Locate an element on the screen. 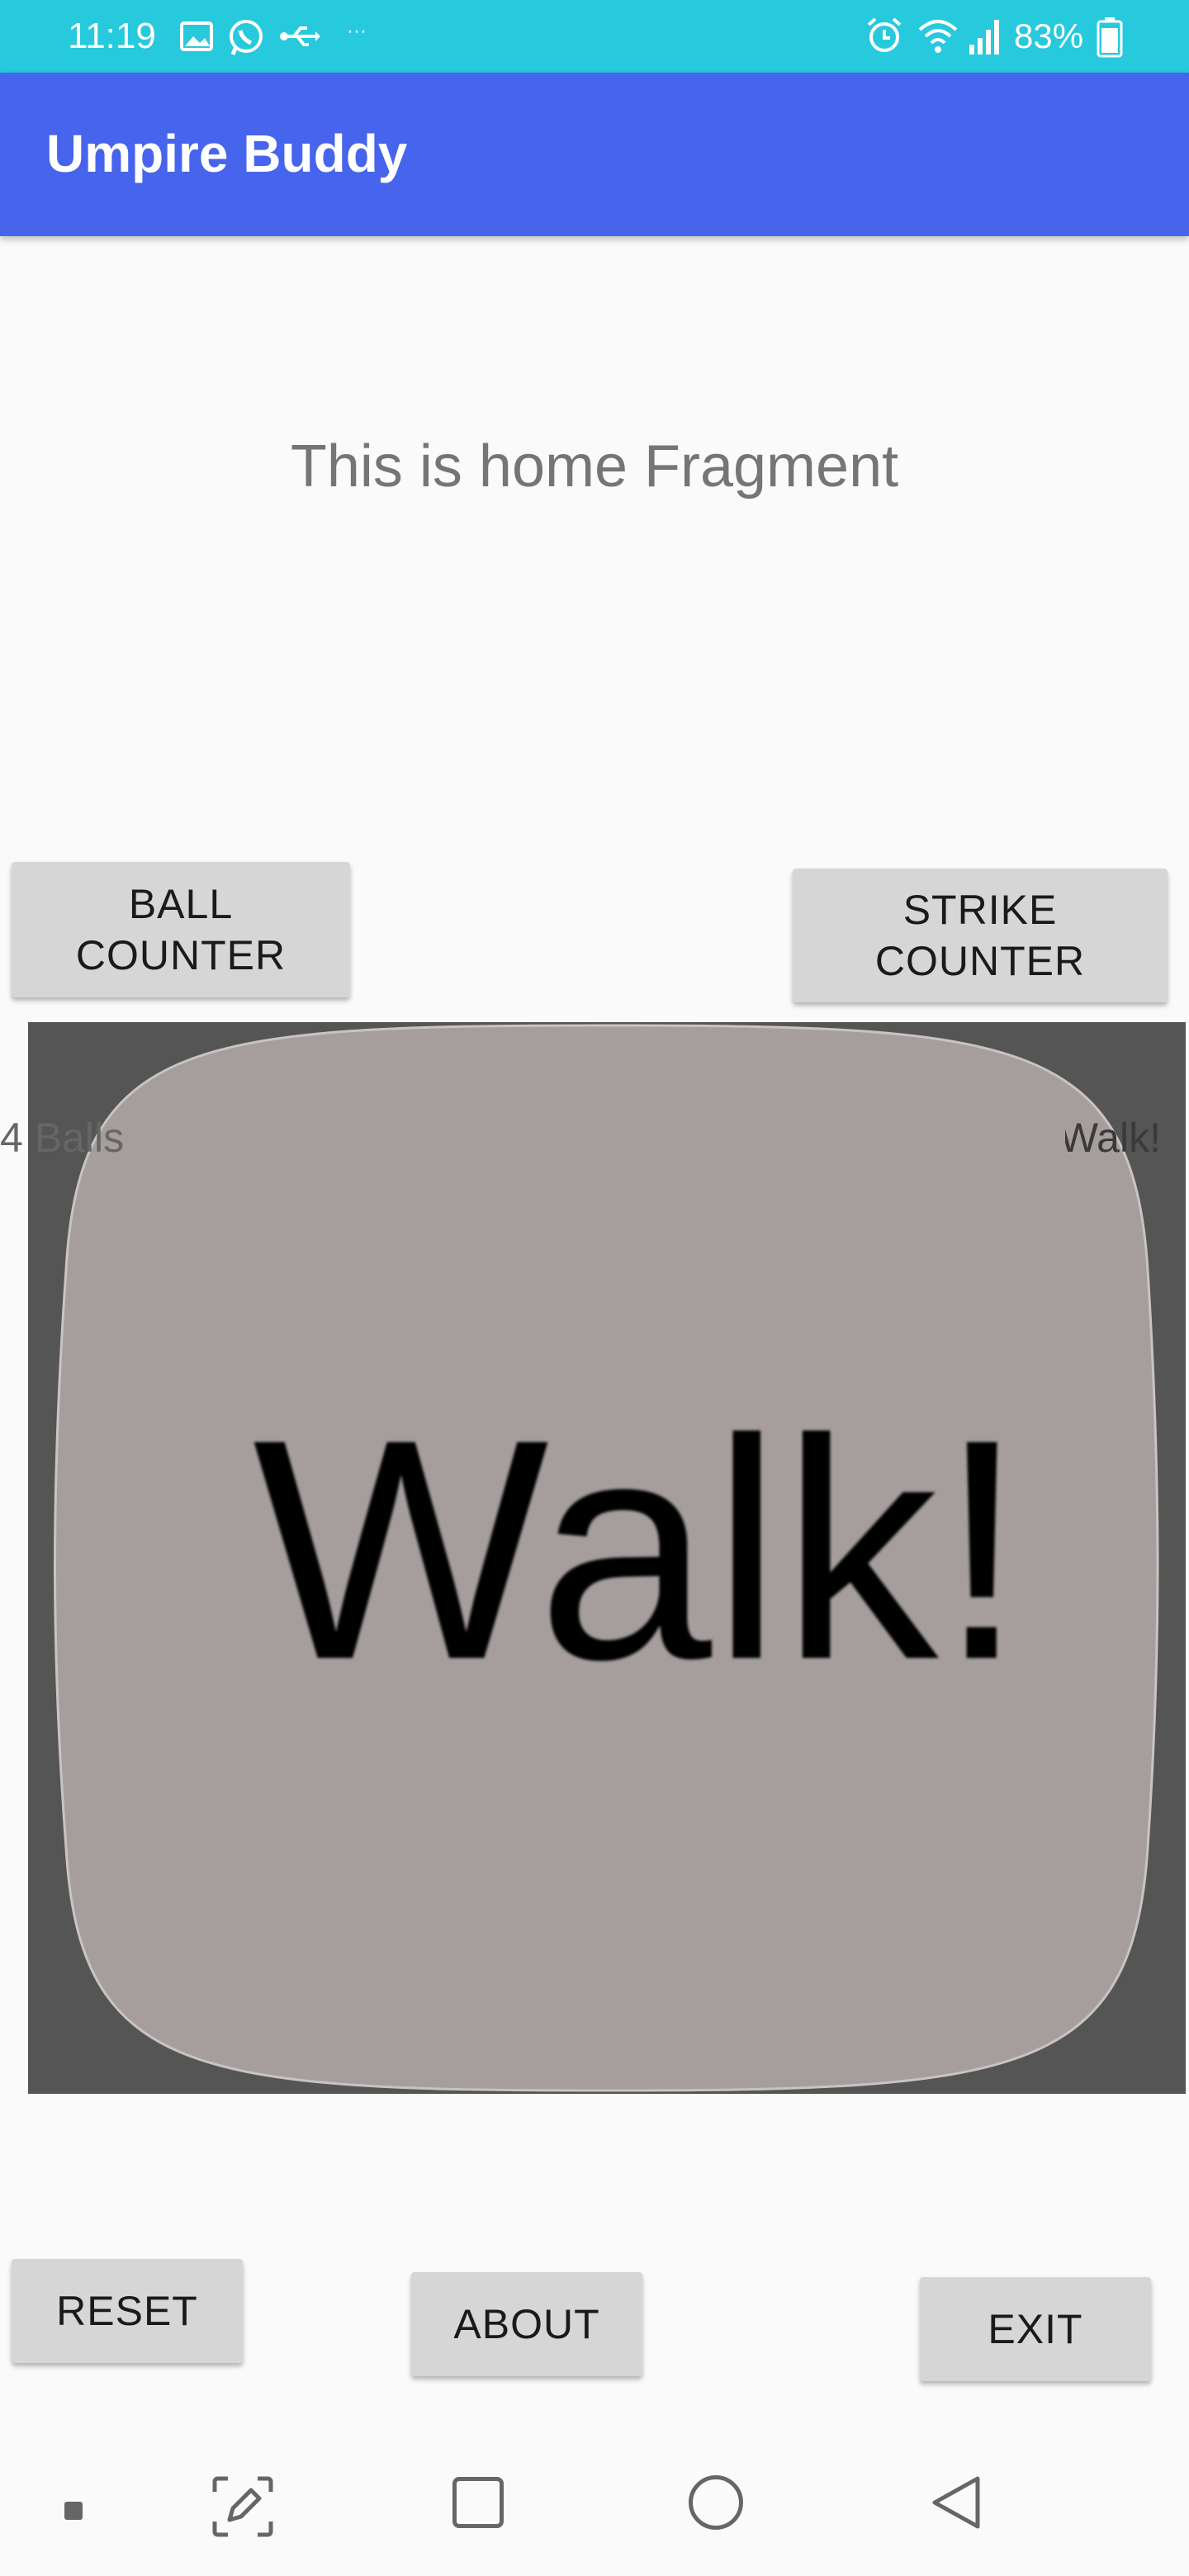  back-icon is located at coordinates (955, 2502).